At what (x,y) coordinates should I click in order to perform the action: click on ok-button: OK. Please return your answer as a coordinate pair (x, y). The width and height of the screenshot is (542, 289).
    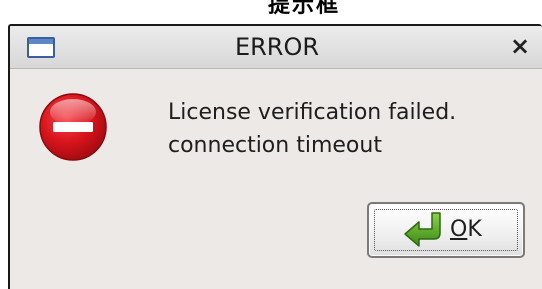
    Looking at the image, I should click on (446, 230).